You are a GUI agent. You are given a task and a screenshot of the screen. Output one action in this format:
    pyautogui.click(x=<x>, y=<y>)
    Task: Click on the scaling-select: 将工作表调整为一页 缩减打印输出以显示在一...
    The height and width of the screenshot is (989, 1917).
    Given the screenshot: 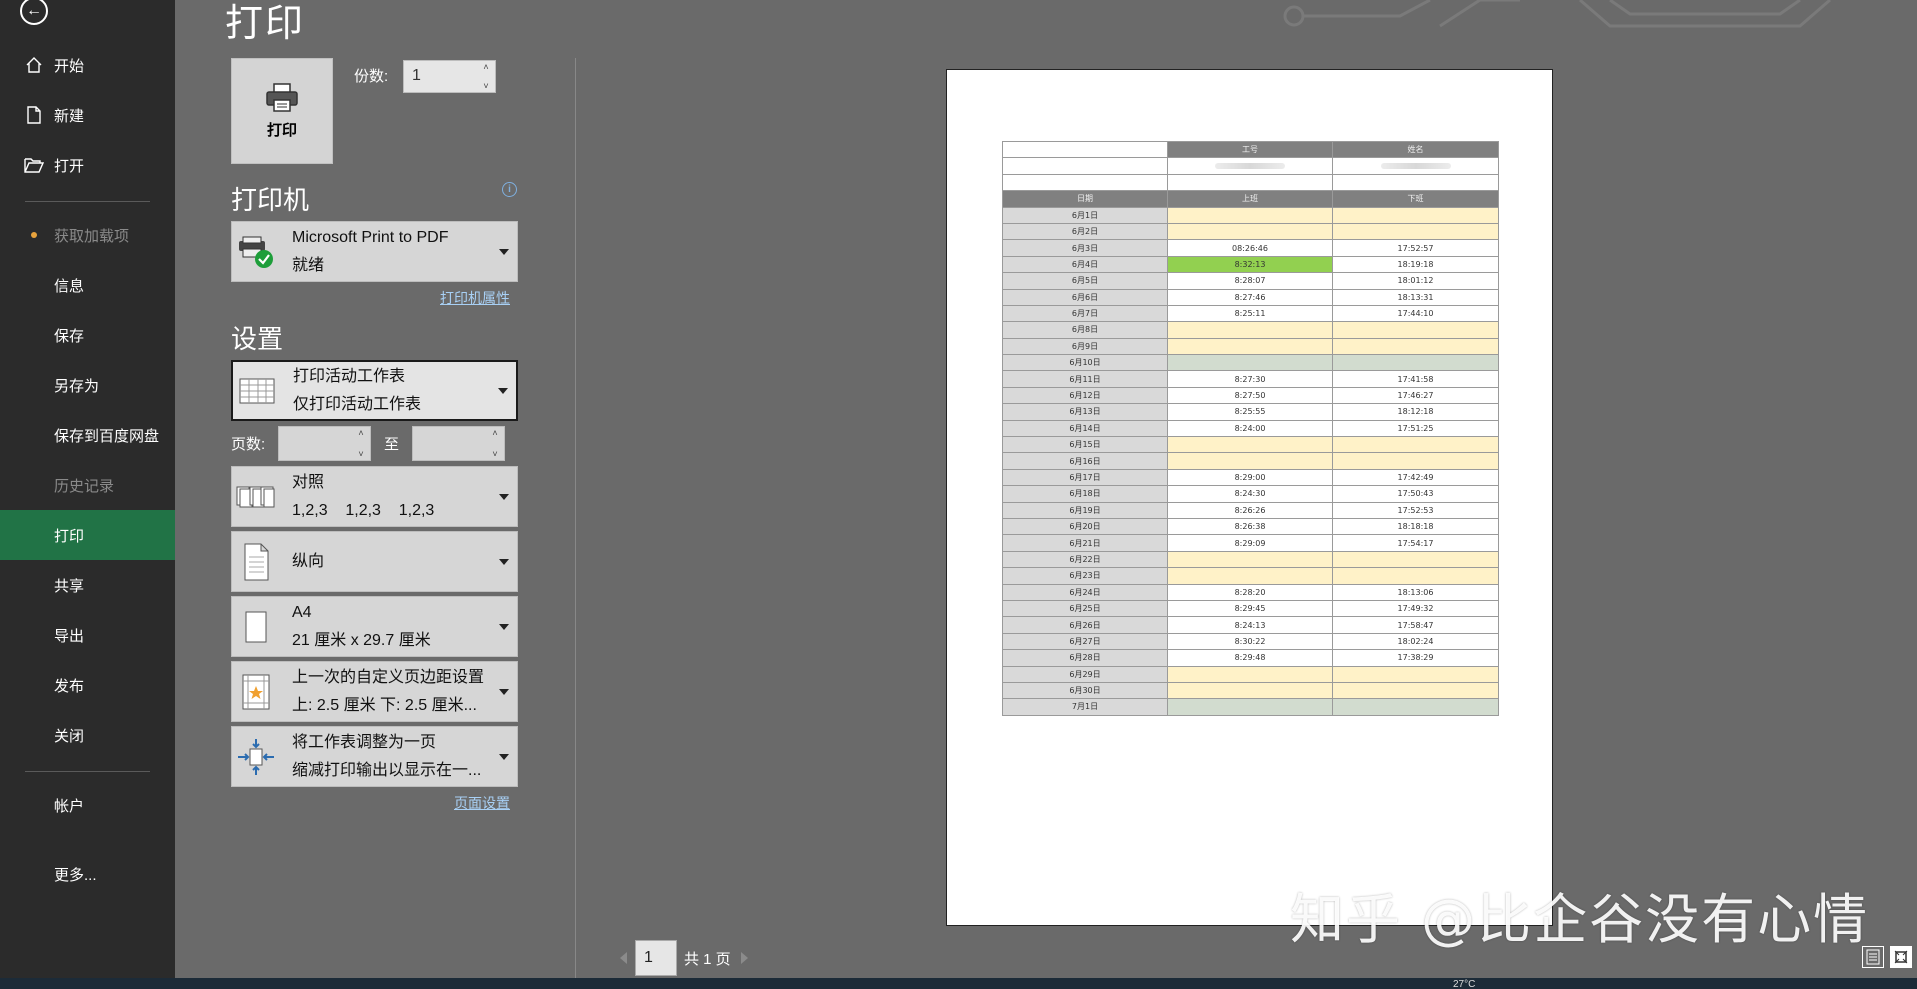 What is the action you would take?
    pyautogui.click(x=374, y=756)
    